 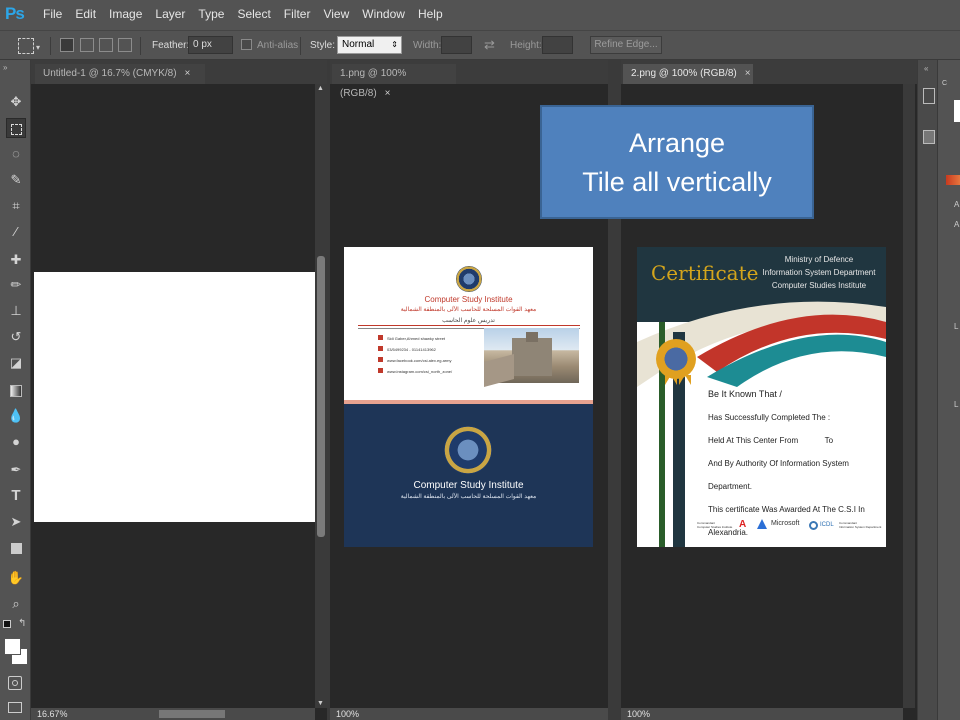 What do you see at coordinates (16, 578) in the screenshot?
I see `hand-tool-icon: ✋` at bounding box center [16, 578].